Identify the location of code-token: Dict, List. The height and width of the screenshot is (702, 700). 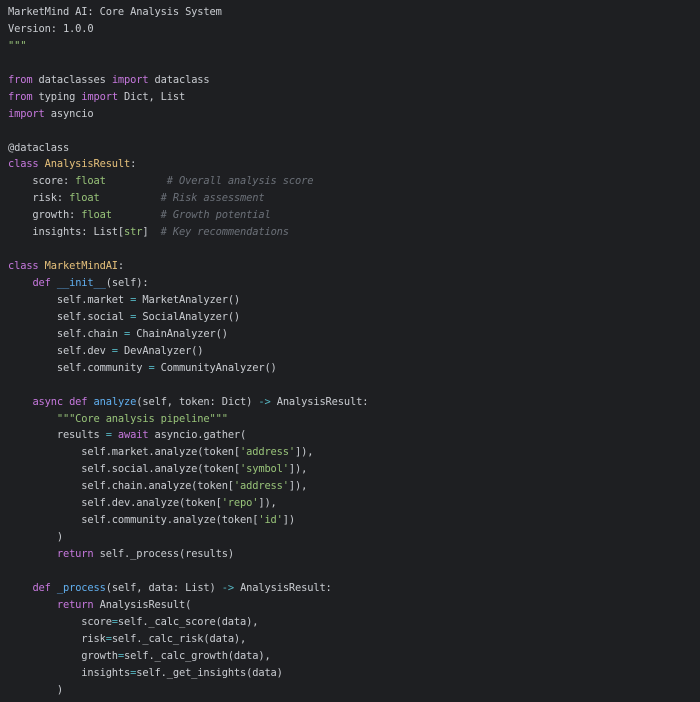
(151, 96).